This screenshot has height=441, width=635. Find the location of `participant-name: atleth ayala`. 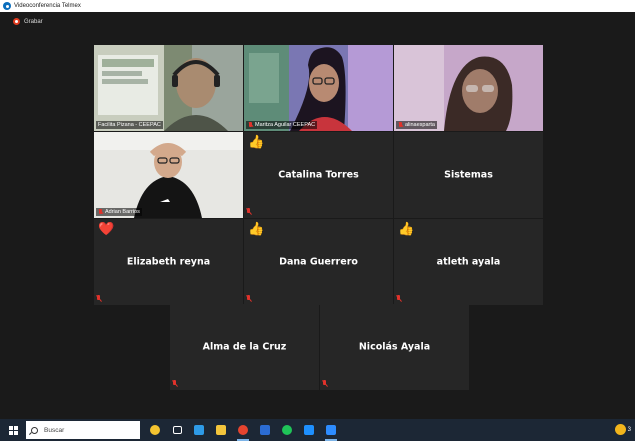

participant-name: atleth ayala is located at coordinates (468, 262).